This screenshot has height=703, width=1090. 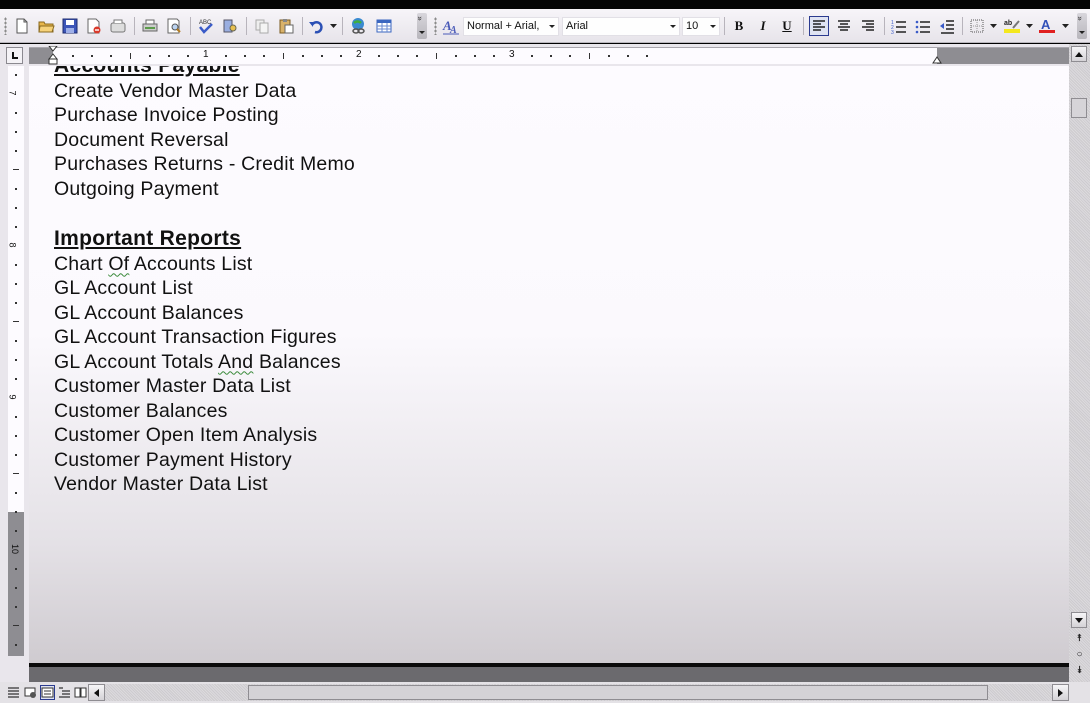 I want to click on horizontal-scrollbar, so click(x=578, y=692).